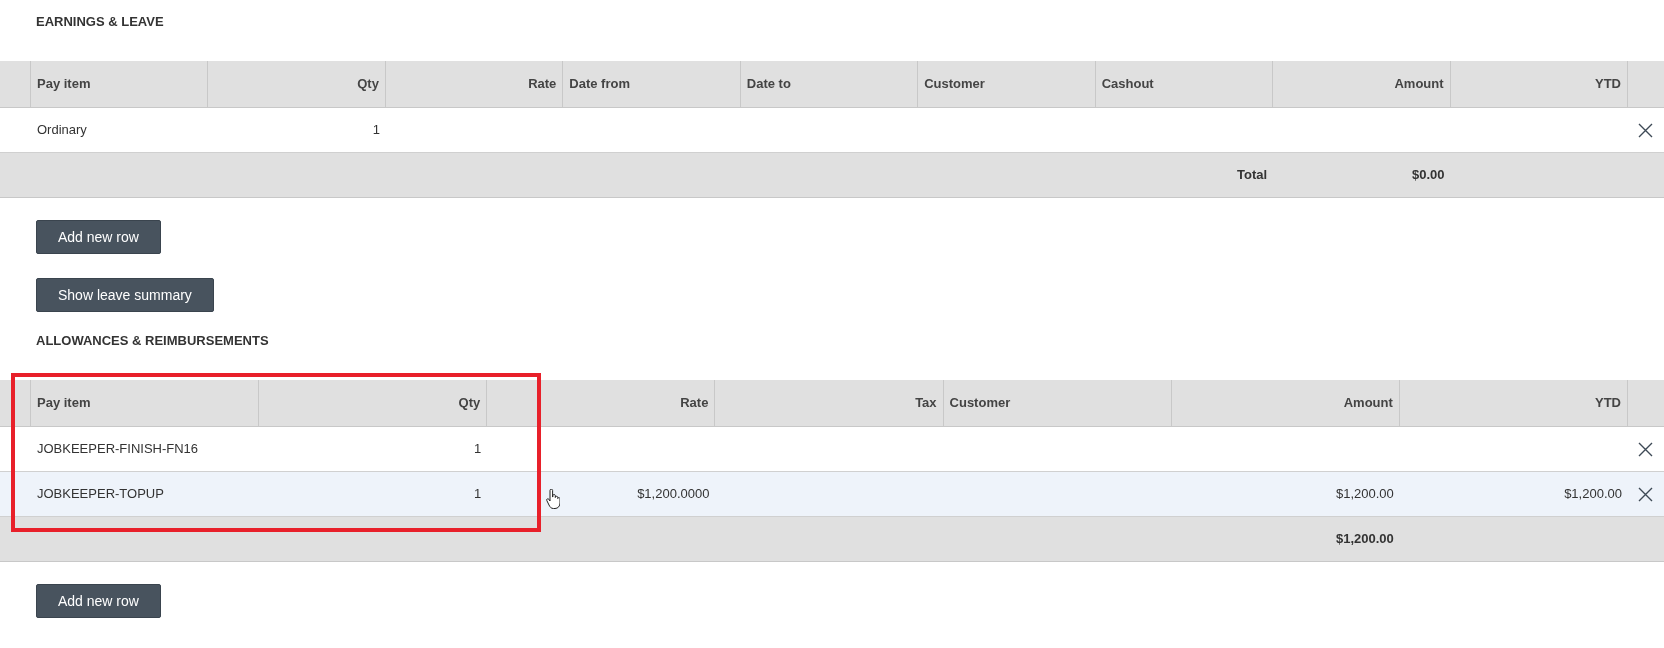  Describe the element at coordinates (62, 130) in the screenshot. I see `table-cell-text: Ordinary` at that location.